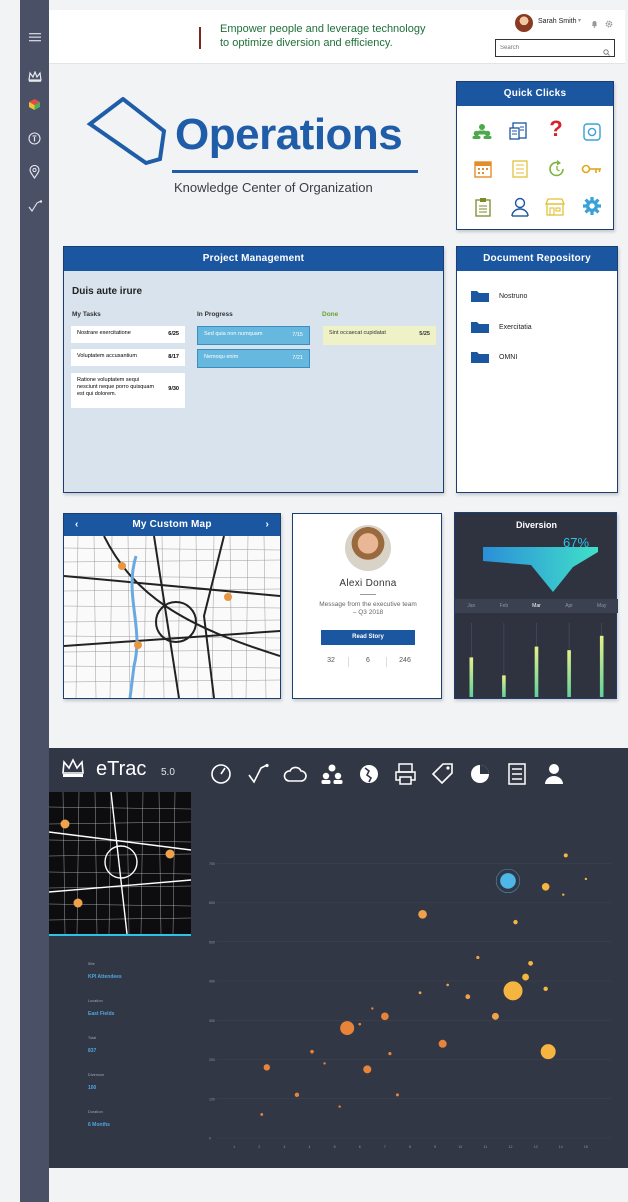 The width and height of the screenshot is (628, 1202). Describe the element at coordinates (520, 169) in the screenshot. I see `checklist-icon` at that location.